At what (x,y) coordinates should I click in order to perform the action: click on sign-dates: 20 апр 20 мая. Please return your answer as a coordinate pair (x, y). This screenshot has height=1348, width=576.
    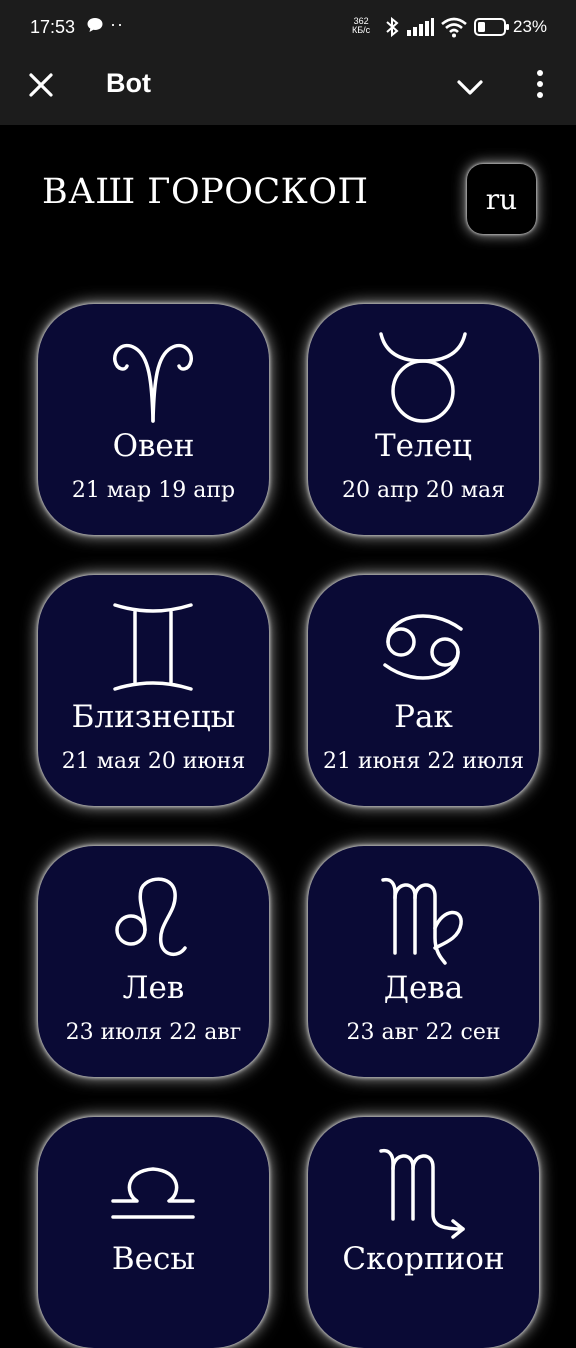
    Looking at the image, I should click on (423, 490).